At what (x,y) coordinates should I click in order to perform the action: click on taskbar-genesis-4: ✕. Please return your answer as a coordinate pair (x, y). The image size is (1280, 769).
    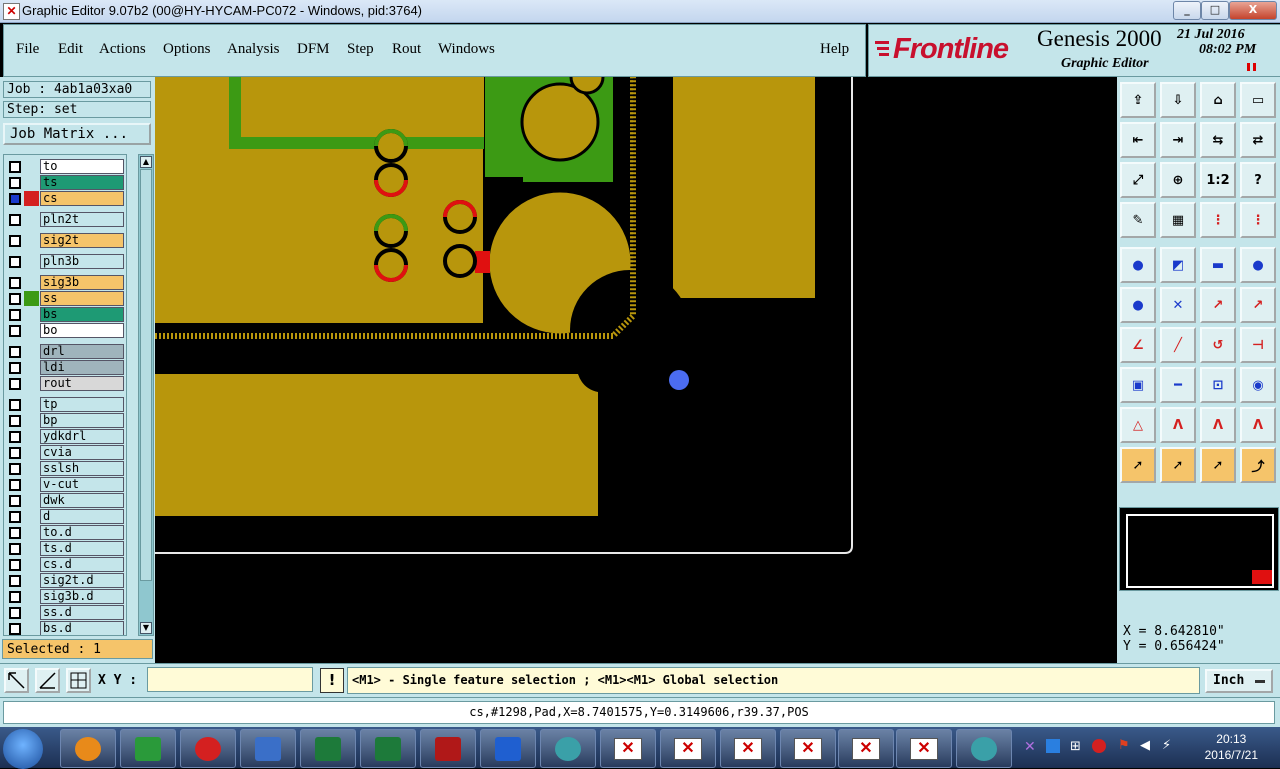
    Looking at the image, I should click on (808, 748).